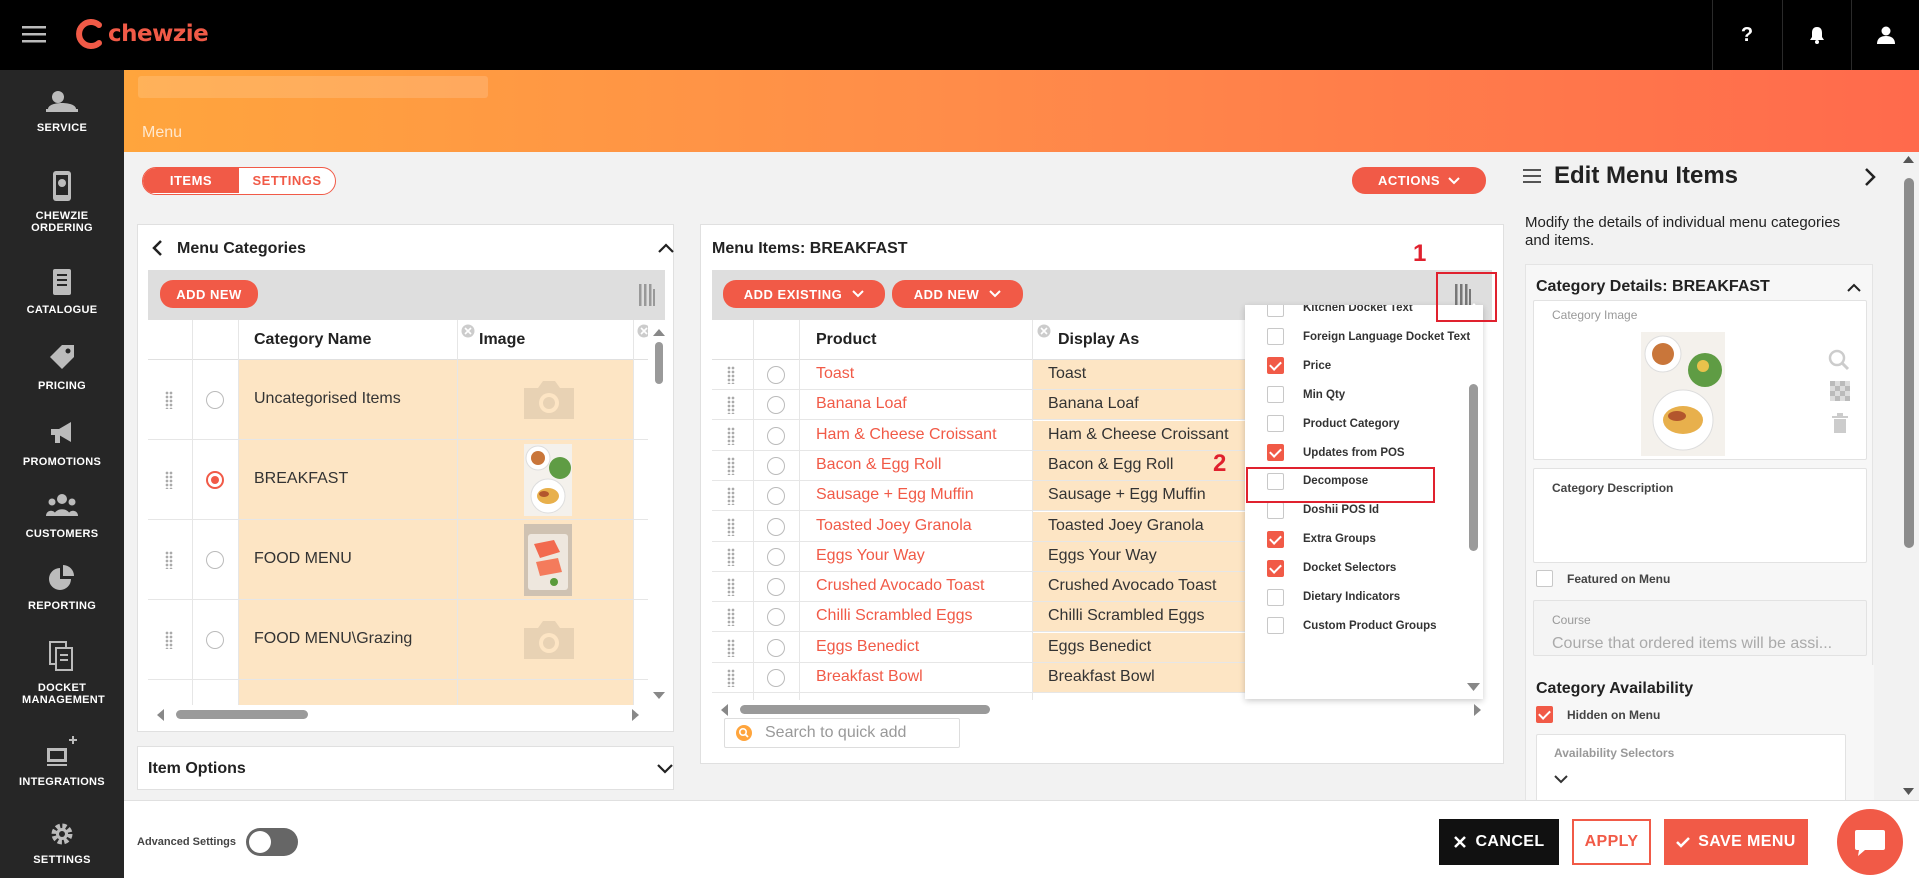 This screenshot has width=1919, height=878. What do you see at coordinates (1691, 767) in the screenshot?
I see `availability-selectors-field: Availability Selectors` at bounding box center [1691, 767].